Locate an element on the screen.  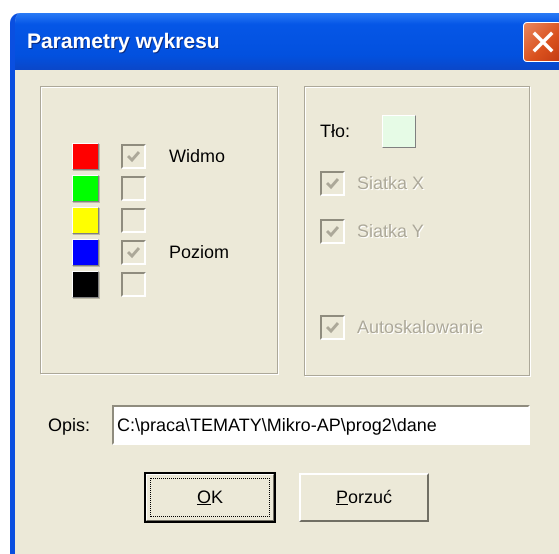
description-label: Opis: is located at coordinates (70, 425).